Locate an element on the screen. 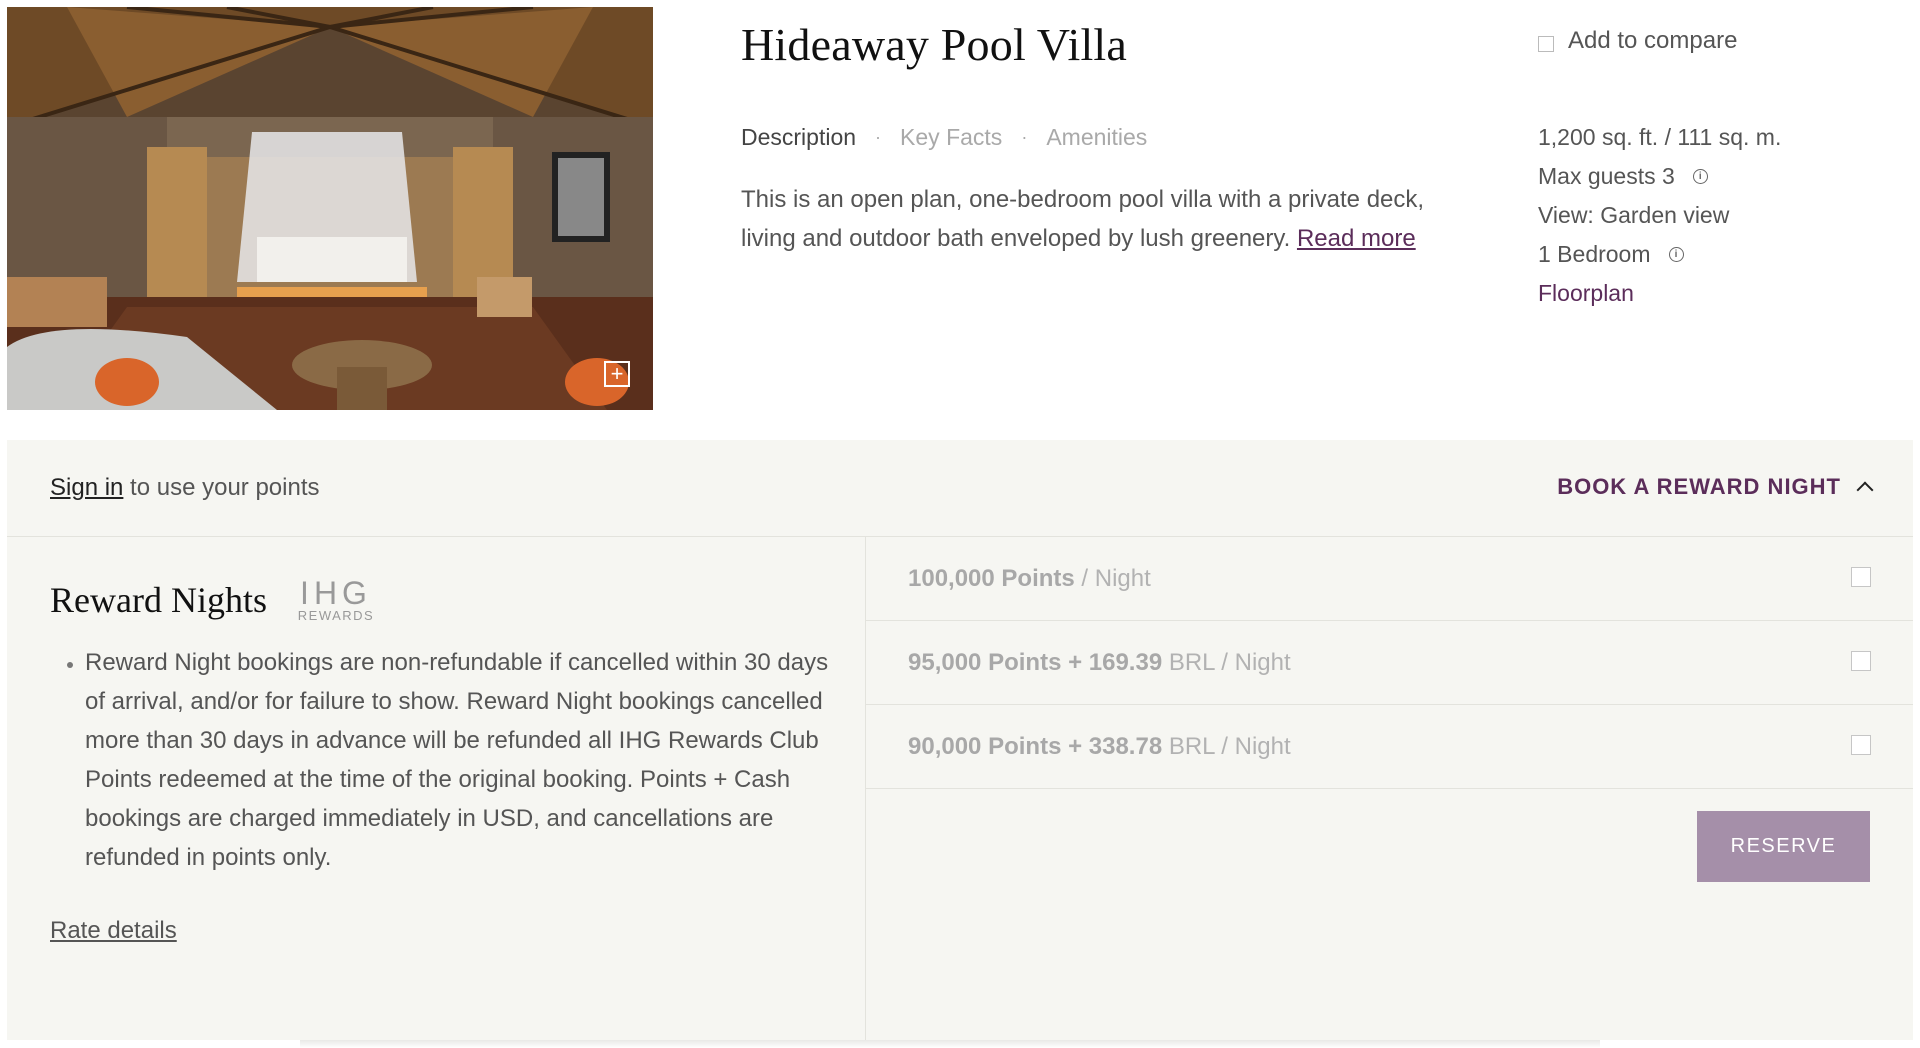  reward-option-label: 95,000 Points + 169.39 BRL / Night is located at coordinates (1099, 663).